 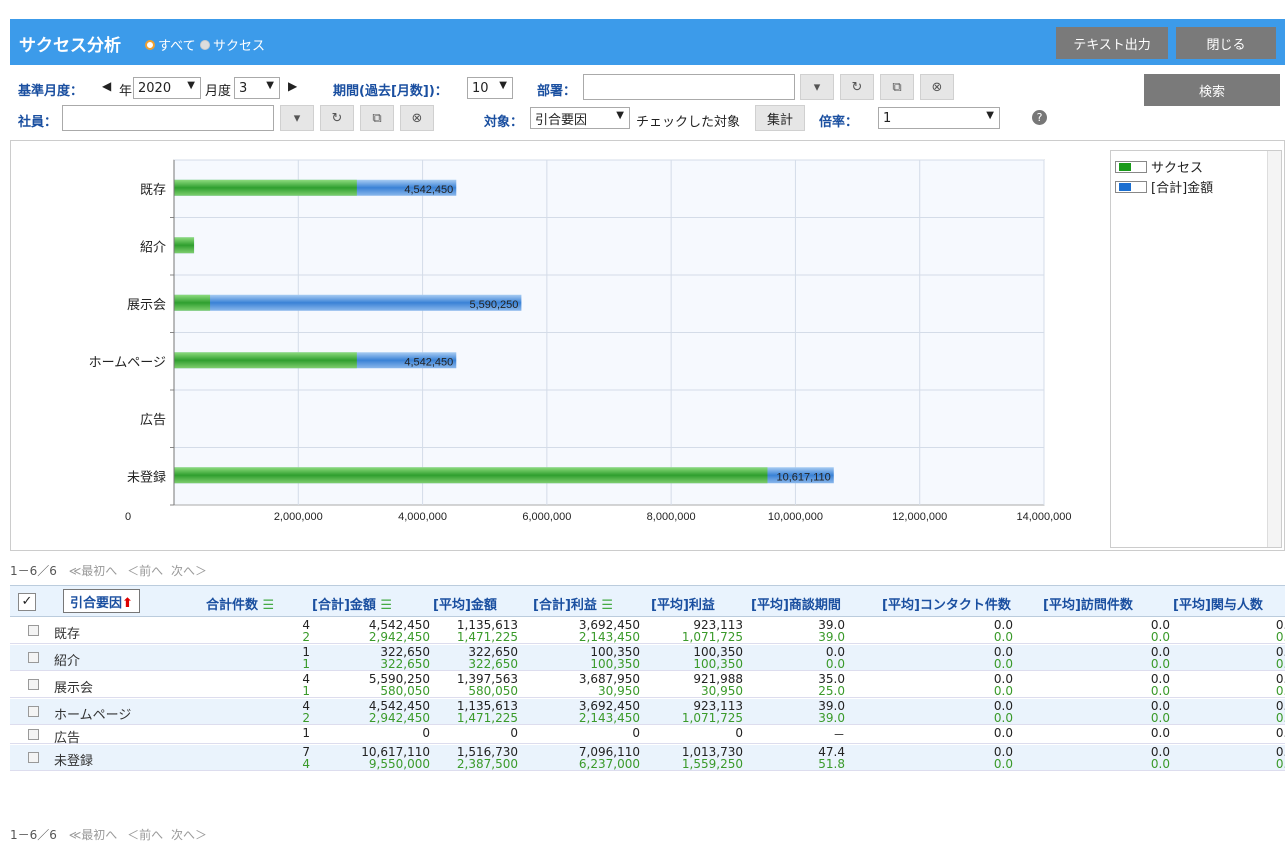 What do you see at coordinates (780, 118) in the screenshot?
I see `aggregate-button: 集計` at bounding box center [780, 118].